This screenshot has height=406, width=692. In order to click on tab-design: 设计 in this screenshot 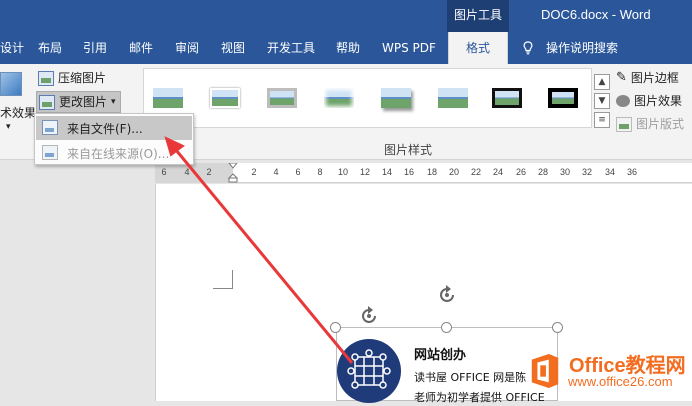, I will do `click(12, 48)`.